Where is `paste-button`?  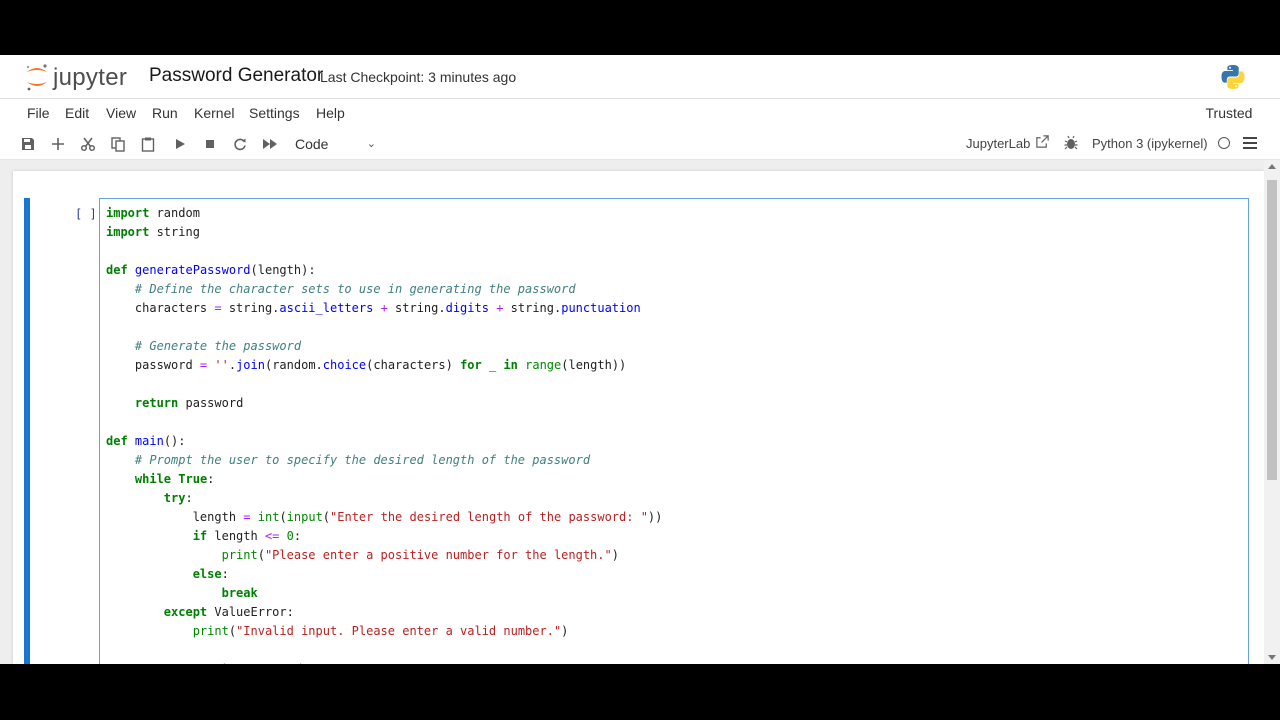
paste-button is located at coordinates (148, 144).